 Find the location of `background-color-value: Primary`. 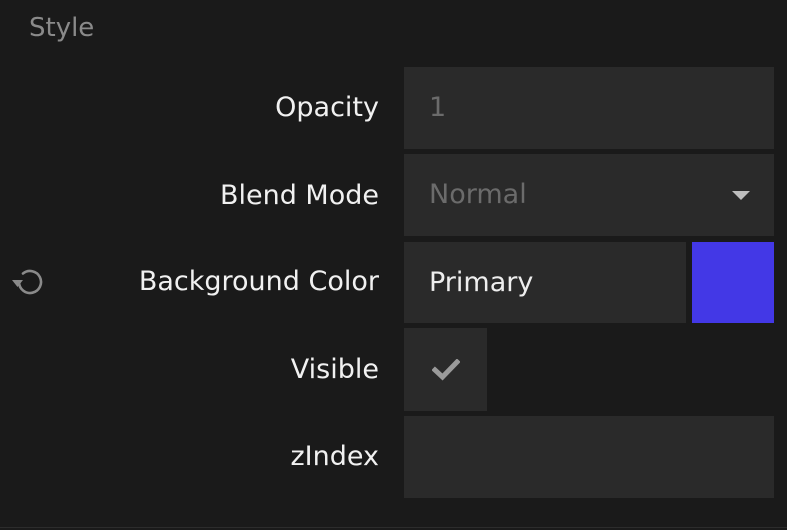

background-color-value: Primary is located at coordinates (481, 282).